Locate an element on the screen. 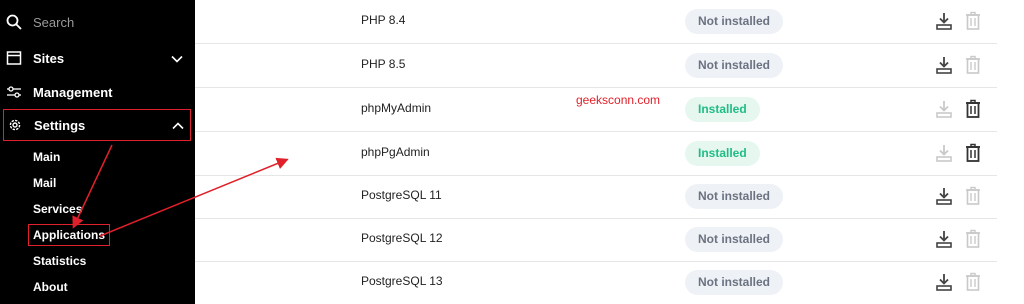  search-bar: Search is located at coordinates (97, 22).